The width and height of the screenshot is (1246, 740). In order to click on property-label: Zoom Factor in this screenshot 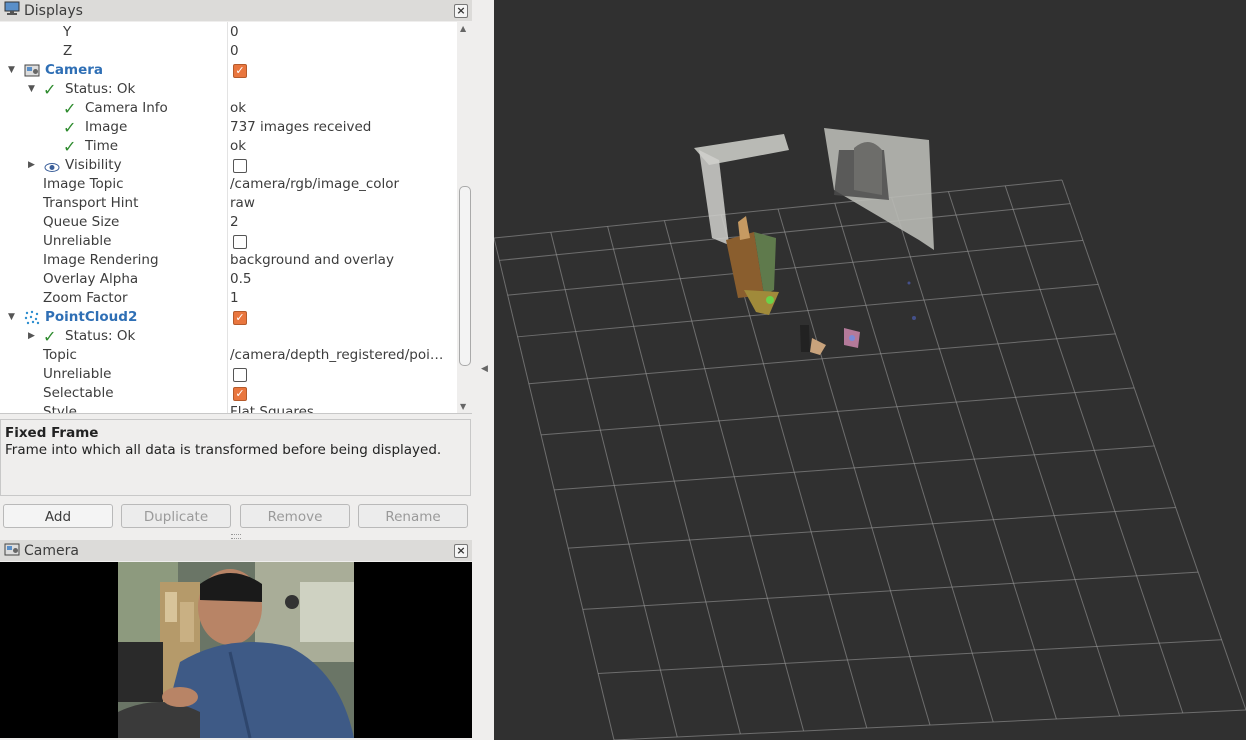, I will do `click(85, 298)`.